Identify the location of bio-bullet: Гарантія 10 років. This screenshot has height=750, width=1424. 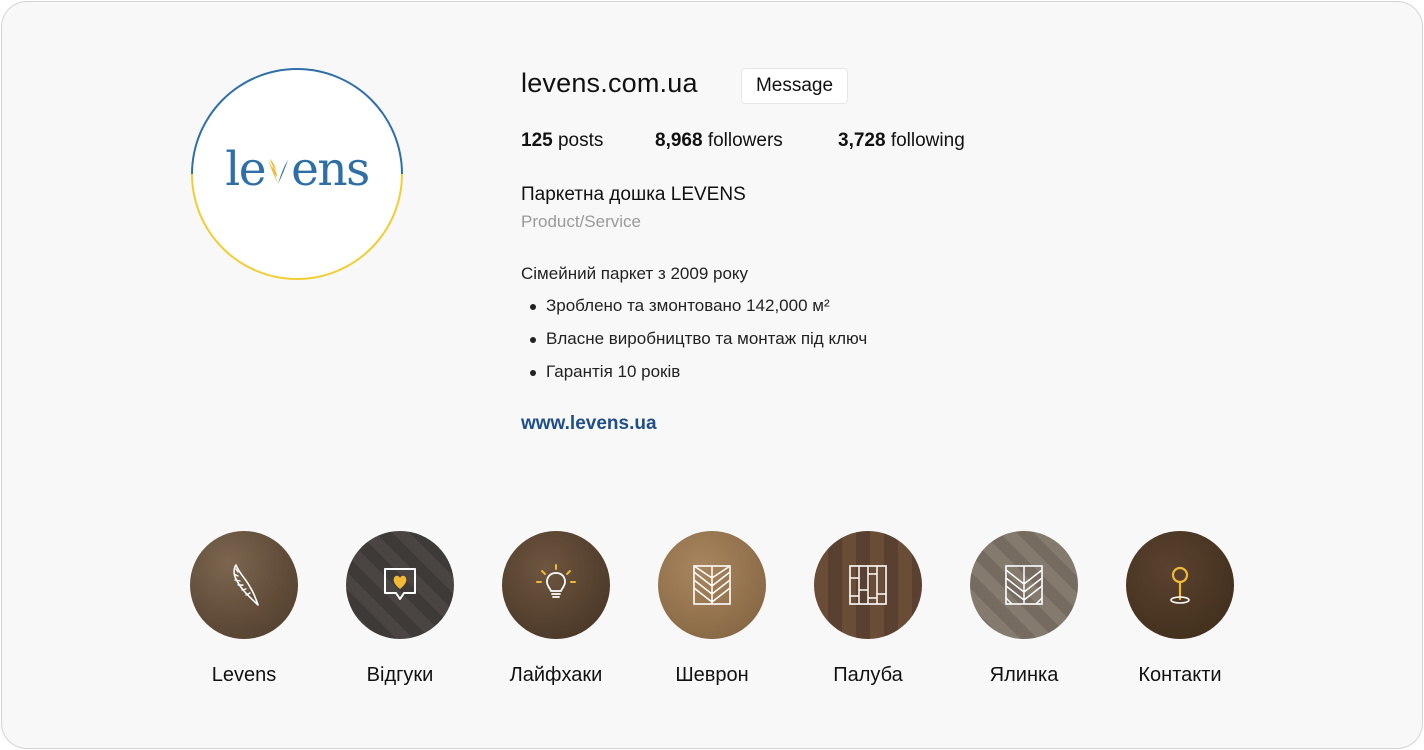
(697, 378).